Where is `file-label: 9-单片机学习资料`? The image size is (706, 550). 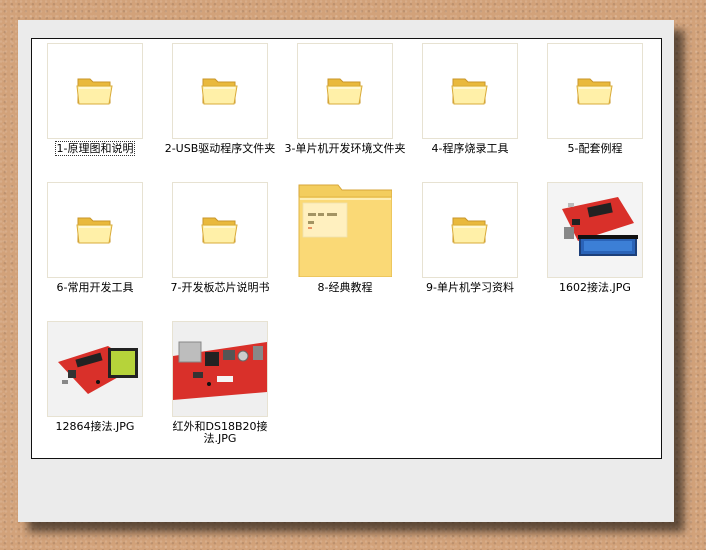 file-label: 9-单片机学习资料 is located at coordinates (470, 287).